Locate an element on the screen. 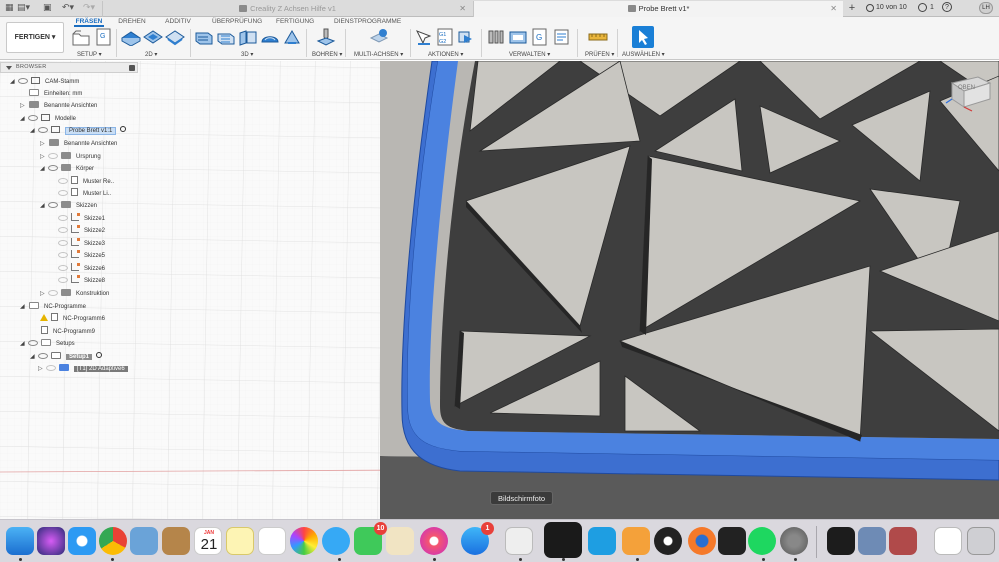 The height and width of the screenshot is (562, 999). inkscape-icon is located at coordinates (732, 541).